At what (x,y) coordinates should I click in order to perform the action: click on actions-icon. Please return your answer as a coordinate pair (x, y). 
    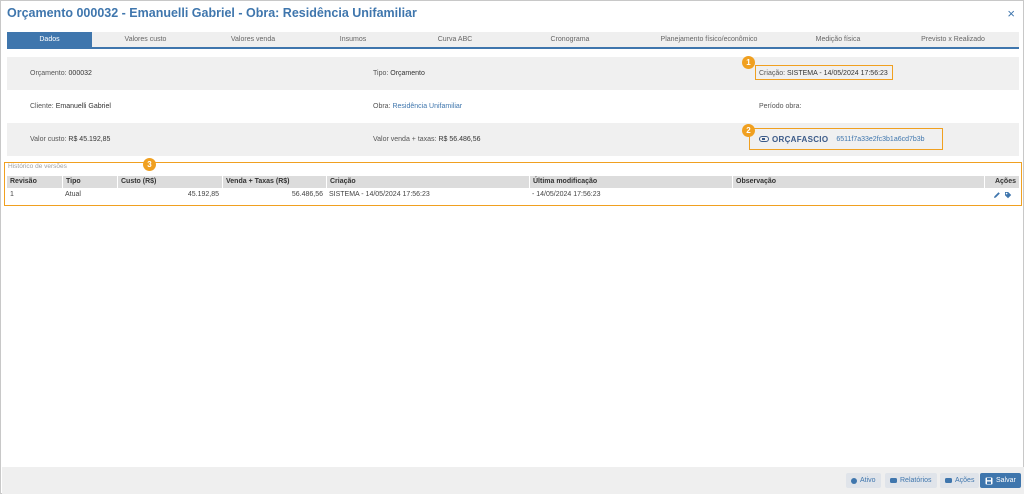
    Looking at the image, I should click on (948, 480).